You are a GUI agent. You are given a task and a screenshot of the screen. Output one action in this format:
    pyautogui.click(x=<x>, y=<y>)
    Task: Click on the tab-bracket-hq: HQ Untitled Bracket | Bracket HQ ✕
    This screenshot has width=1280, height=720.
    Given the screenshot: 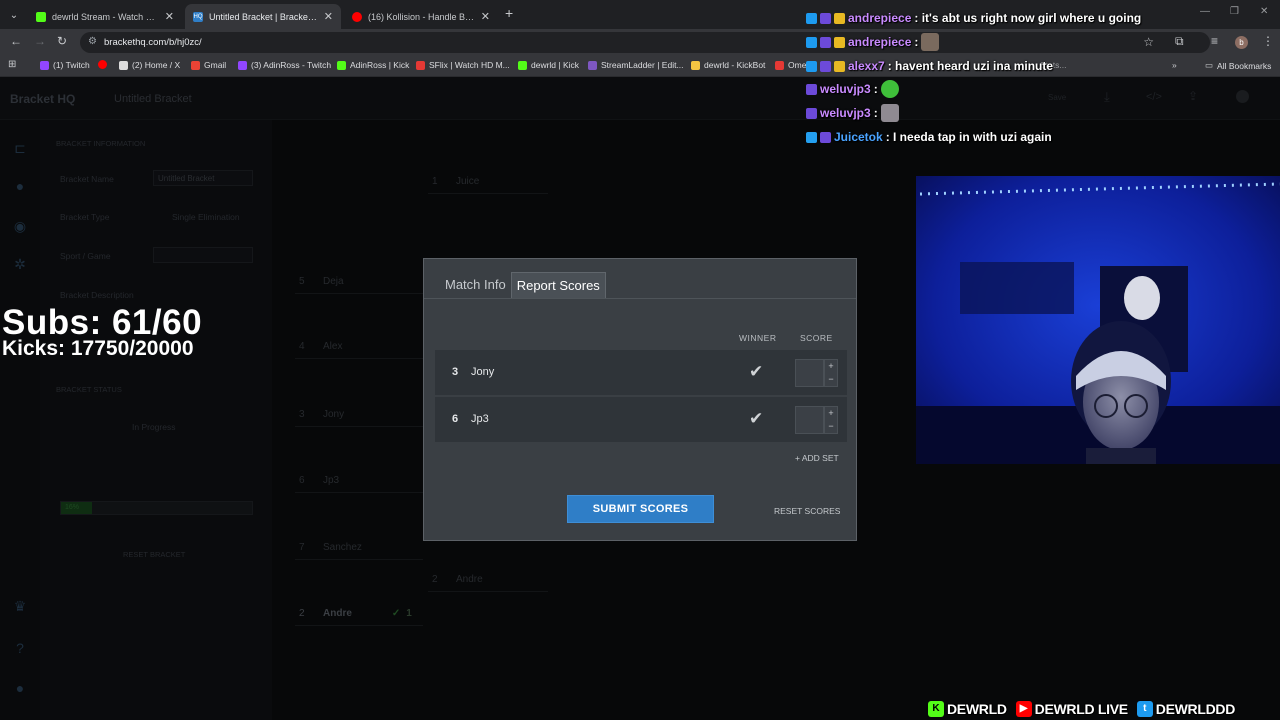 What is the action you would take?
    pyautogui.click(x=263, y=16)
    